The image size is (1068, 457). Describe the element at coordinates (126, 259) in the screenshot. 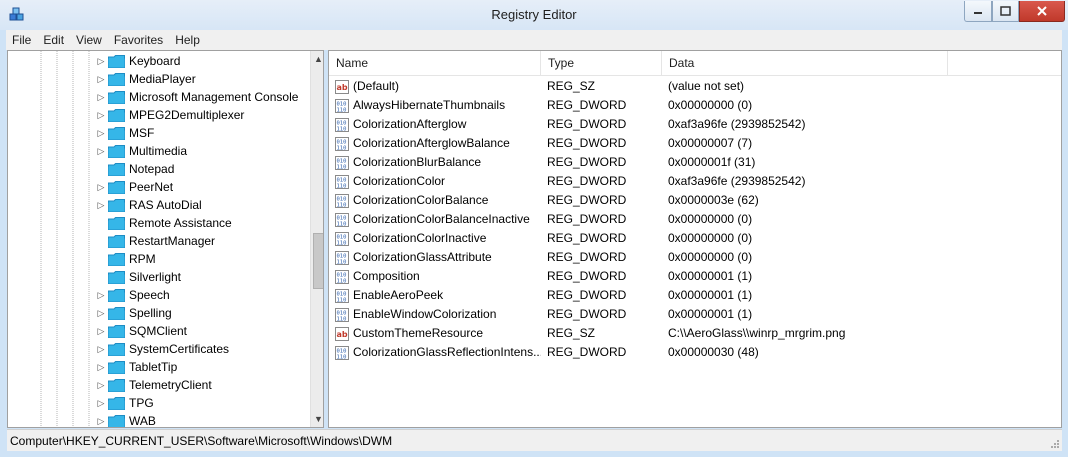

I see `tree-item: RPM` at that location.